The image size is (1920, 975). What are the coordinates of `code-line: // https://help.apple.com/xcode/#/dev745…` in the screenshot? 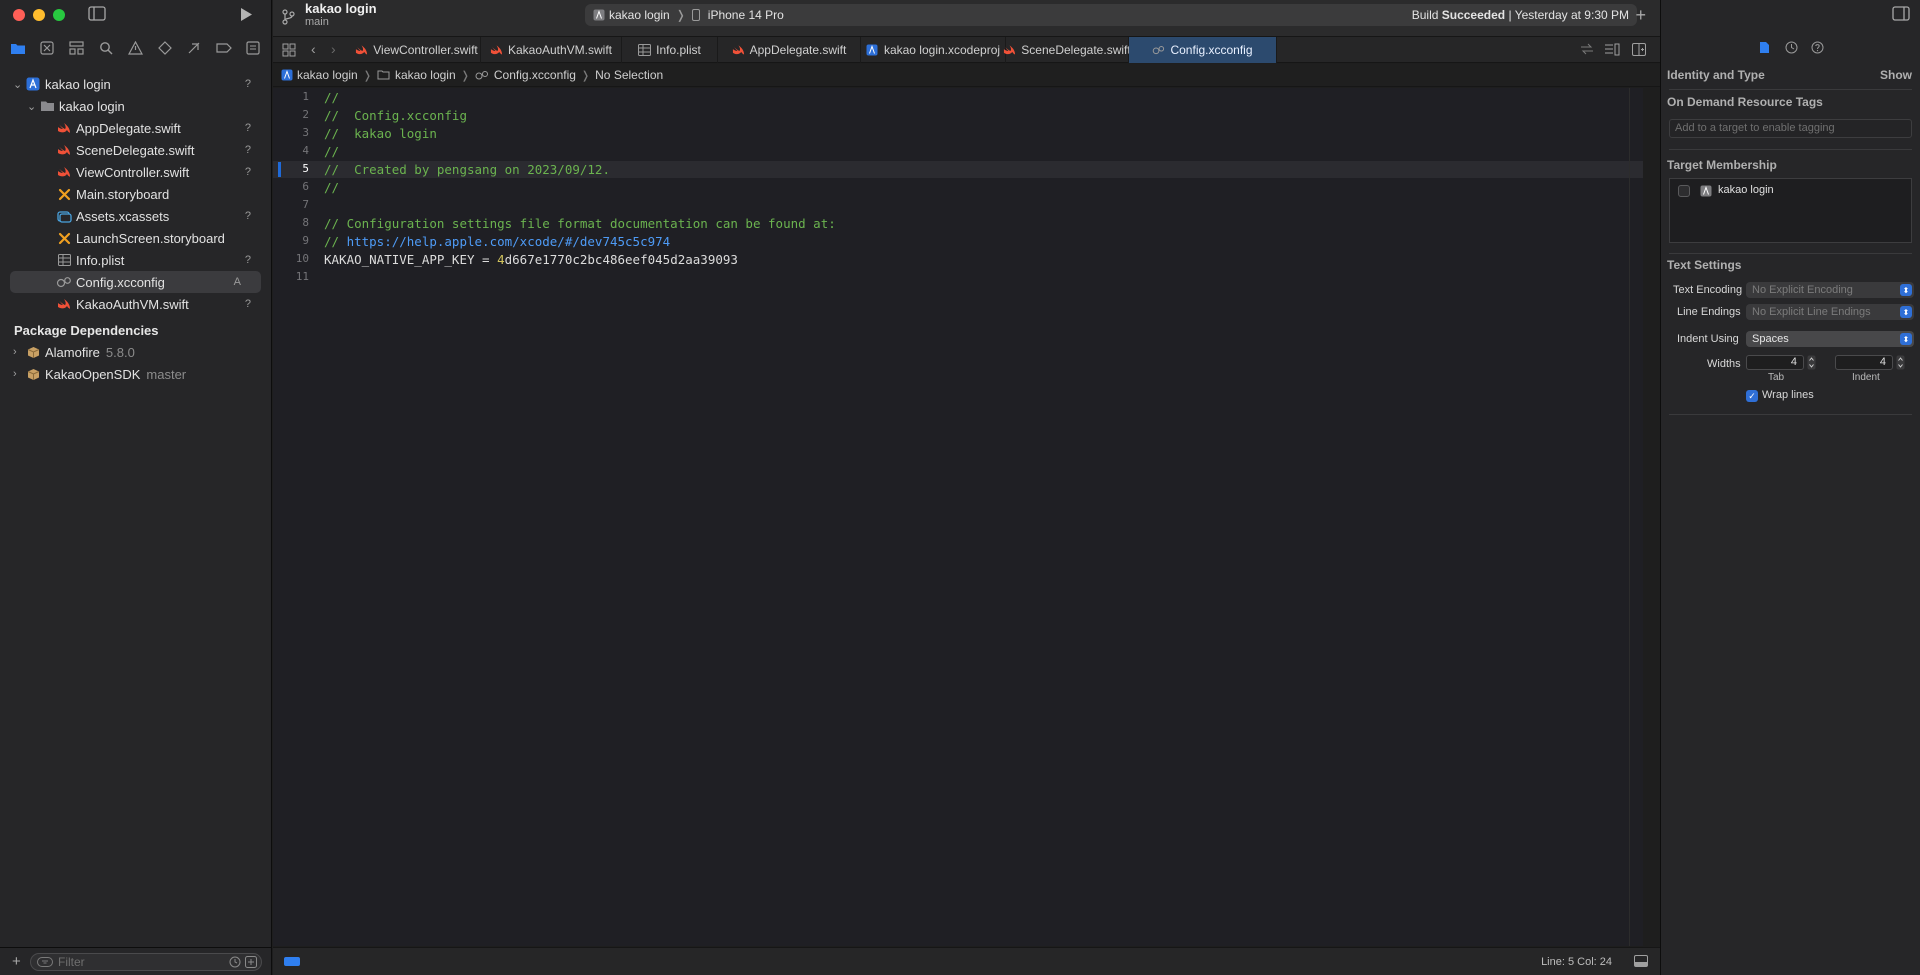 It's located at (497, 241).